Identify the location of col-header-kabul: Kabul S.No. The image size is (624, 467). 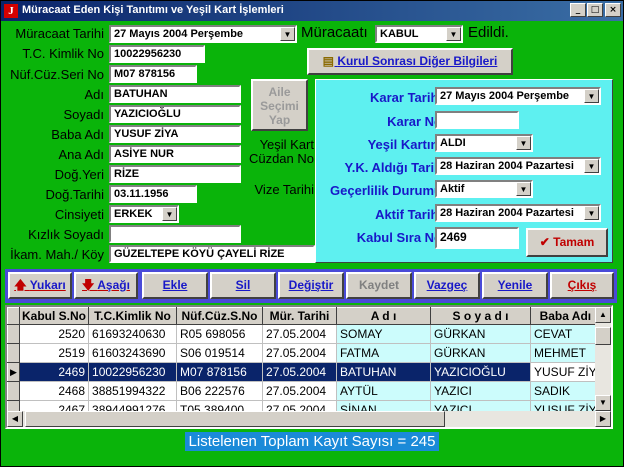
(54, 316).